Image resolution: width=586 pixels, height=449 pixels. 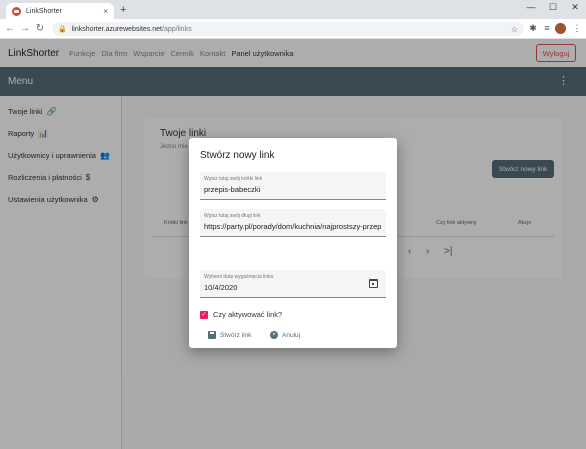 I want to click on close-window-button: ✕, so click(x=575, y=7).